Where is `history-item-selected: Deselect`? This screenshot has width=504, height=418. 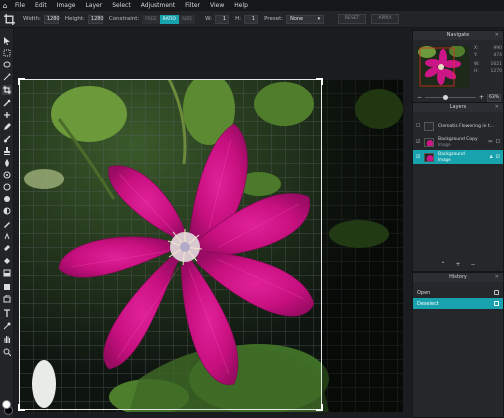
history-item-selected: Deselect is located at coordinates (458, 303).